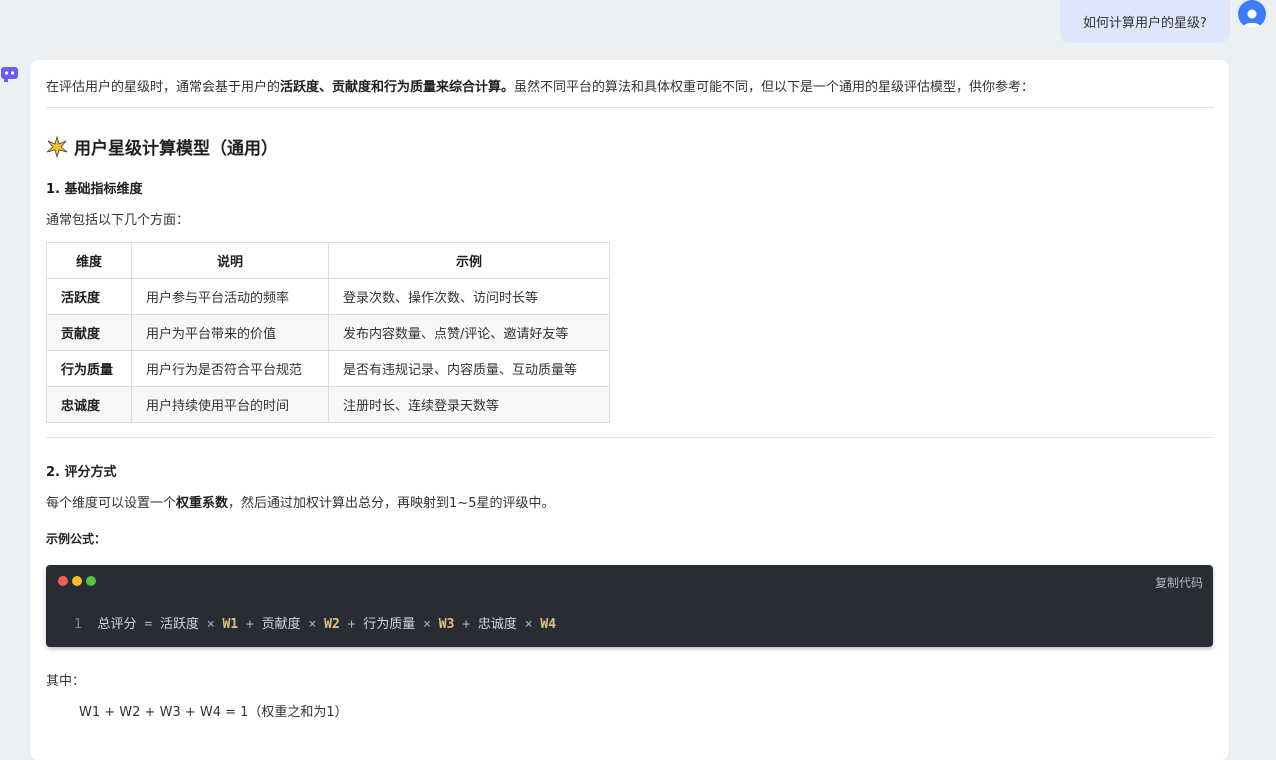 The width and height of the screenshot is (1276, 760). I want to click on code-token: 贡献度, so click(281, 624).